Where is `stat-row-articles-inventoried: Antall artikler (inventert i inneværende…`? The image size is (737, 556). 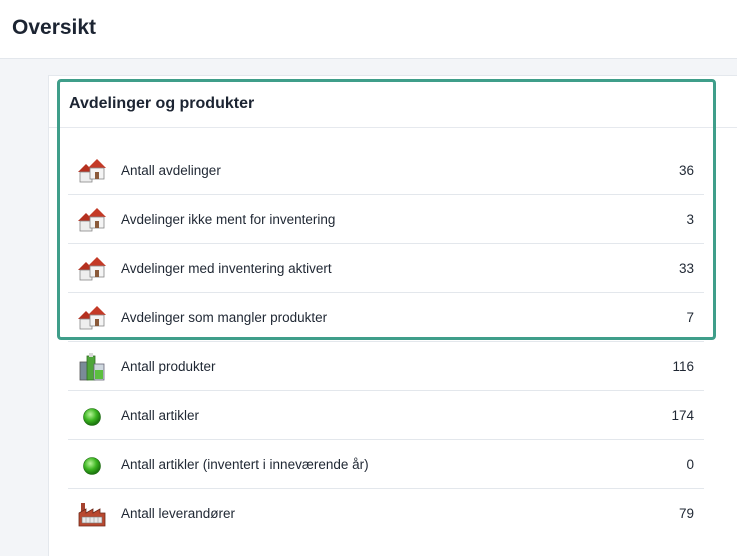 stat-row-articles-inventoried: Antall artikler (inventert i inneværende… is located at coordinates (386, 464).